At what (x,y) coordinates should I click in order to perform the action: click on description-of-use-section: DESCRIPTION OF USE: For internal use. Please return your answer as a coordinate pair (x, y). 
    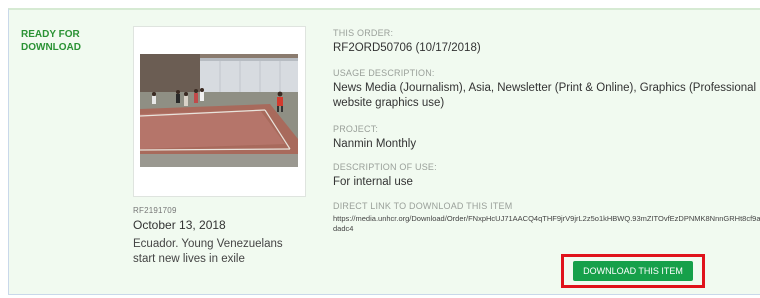
    Looking at the image, I should click on (546, 176).